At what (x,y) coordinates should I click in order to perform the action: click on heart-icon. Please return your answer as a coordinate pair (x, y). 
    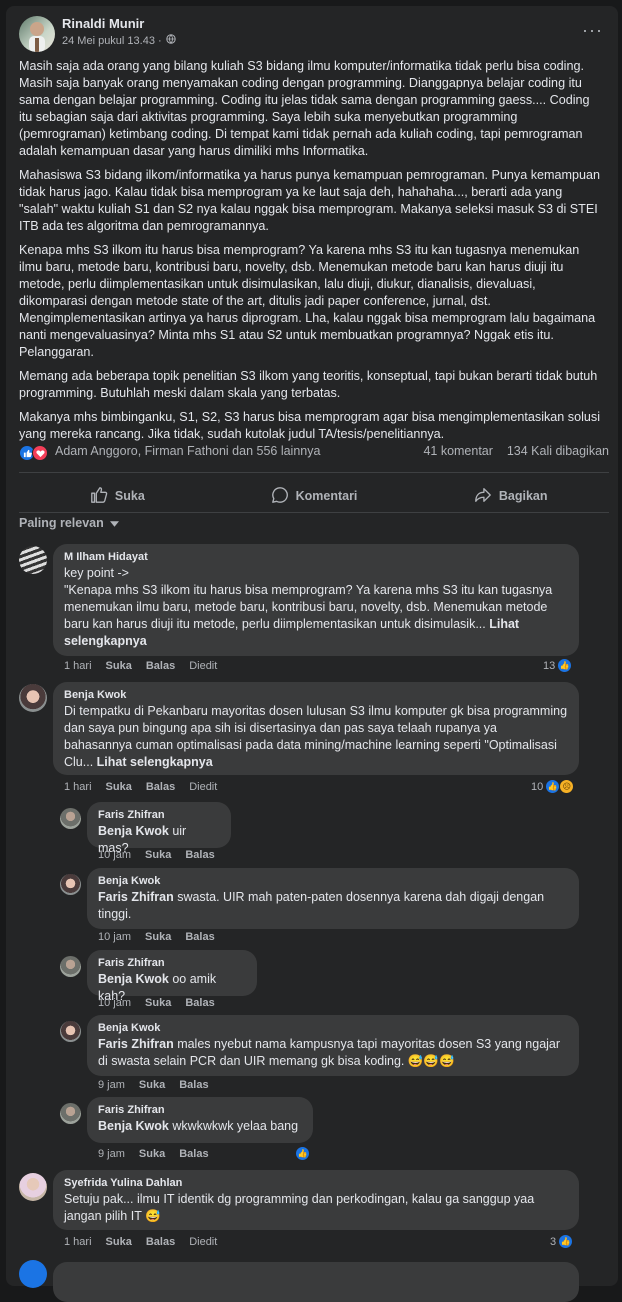
    Looking at the image, I should click on (40, 453).